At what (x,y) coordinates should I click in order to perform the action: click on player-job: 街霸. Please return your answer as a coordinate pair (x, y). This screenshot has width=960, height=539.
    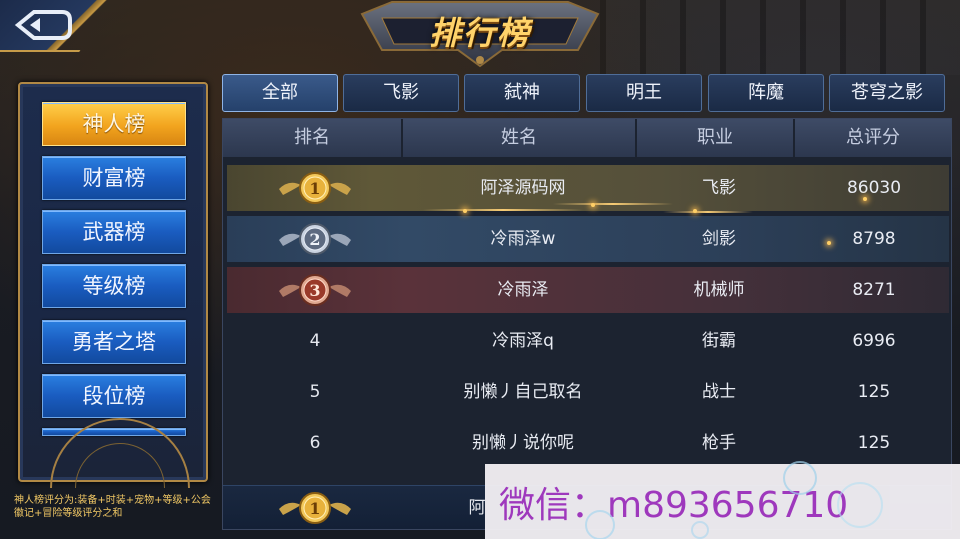
    Looking at the image, I should click on (719, 341).